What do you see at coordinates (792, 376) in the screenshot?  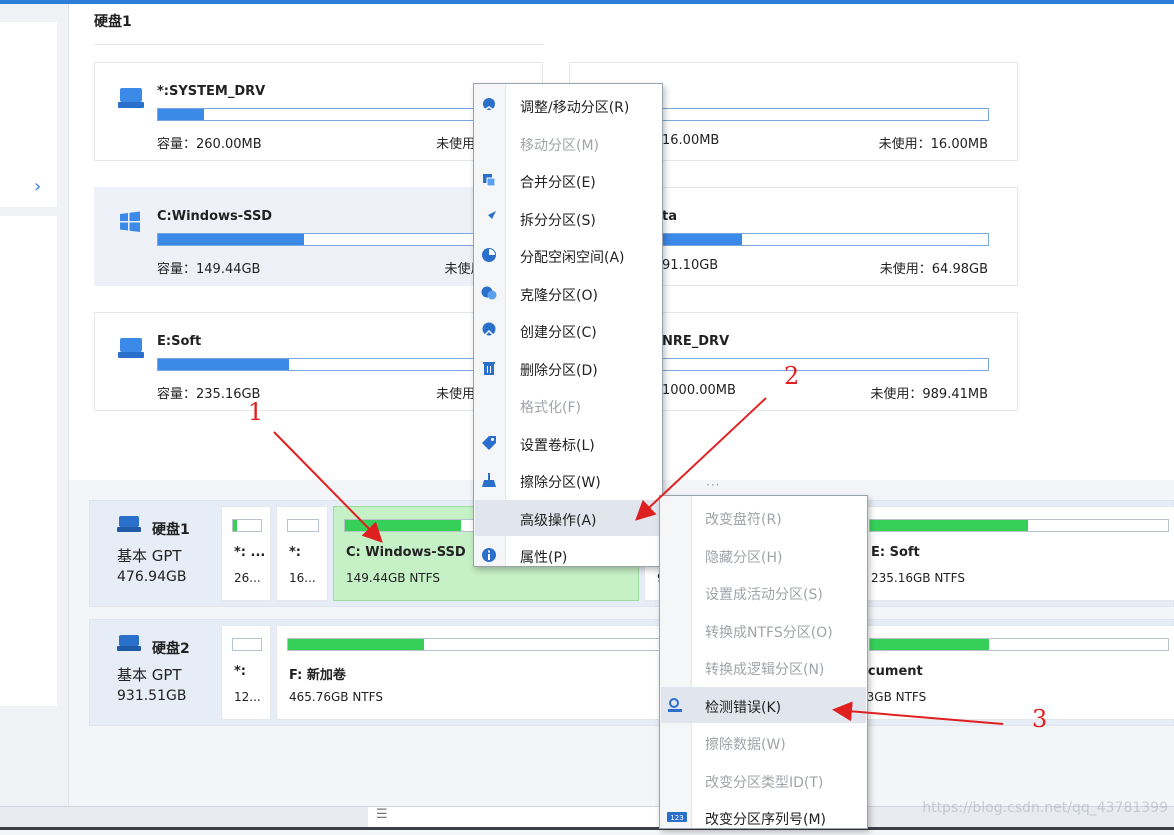 I see `annotation-label-2: 2` at bounding box center [792, 376].